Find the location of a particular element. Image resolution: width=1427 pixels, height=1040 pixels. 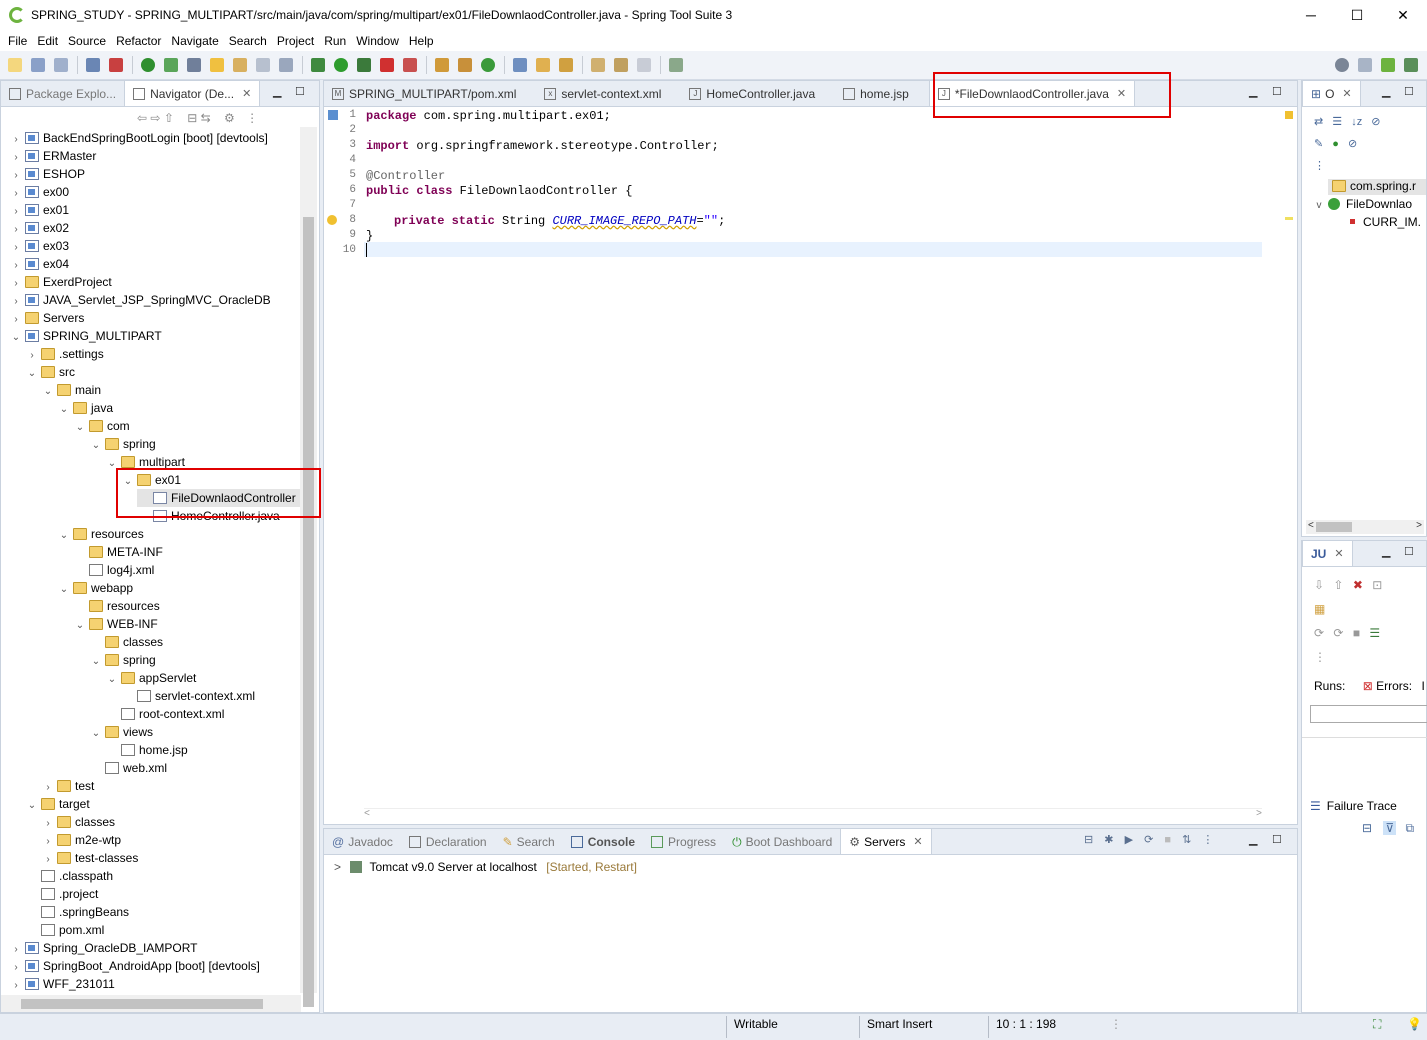

forward-icon is located at coordinates (644, 65).